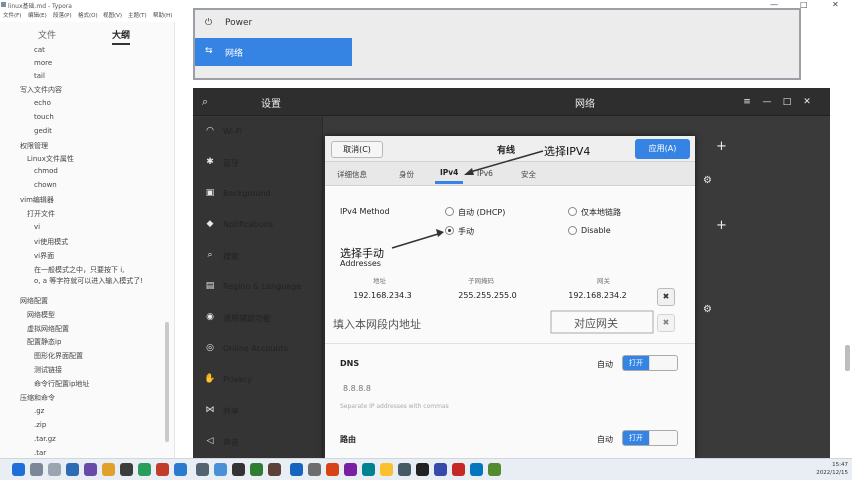  Describe the element at coordinates (422, 469) in the screenshot. I see `typora-icon` at that location.